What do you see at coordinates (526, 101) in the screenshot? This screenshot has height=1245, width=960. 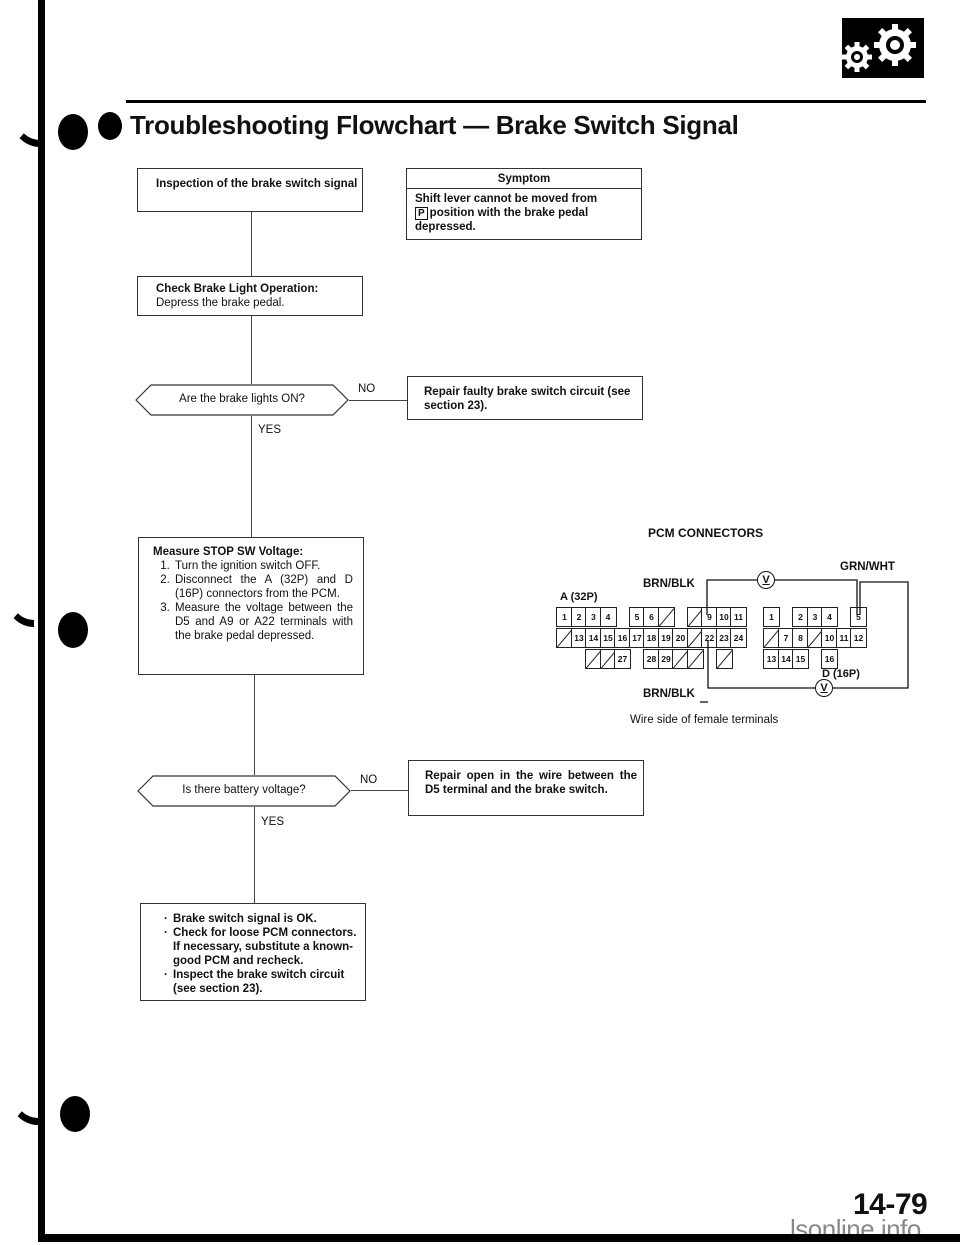 I see `header-rule` at bounding box center [526, 101].